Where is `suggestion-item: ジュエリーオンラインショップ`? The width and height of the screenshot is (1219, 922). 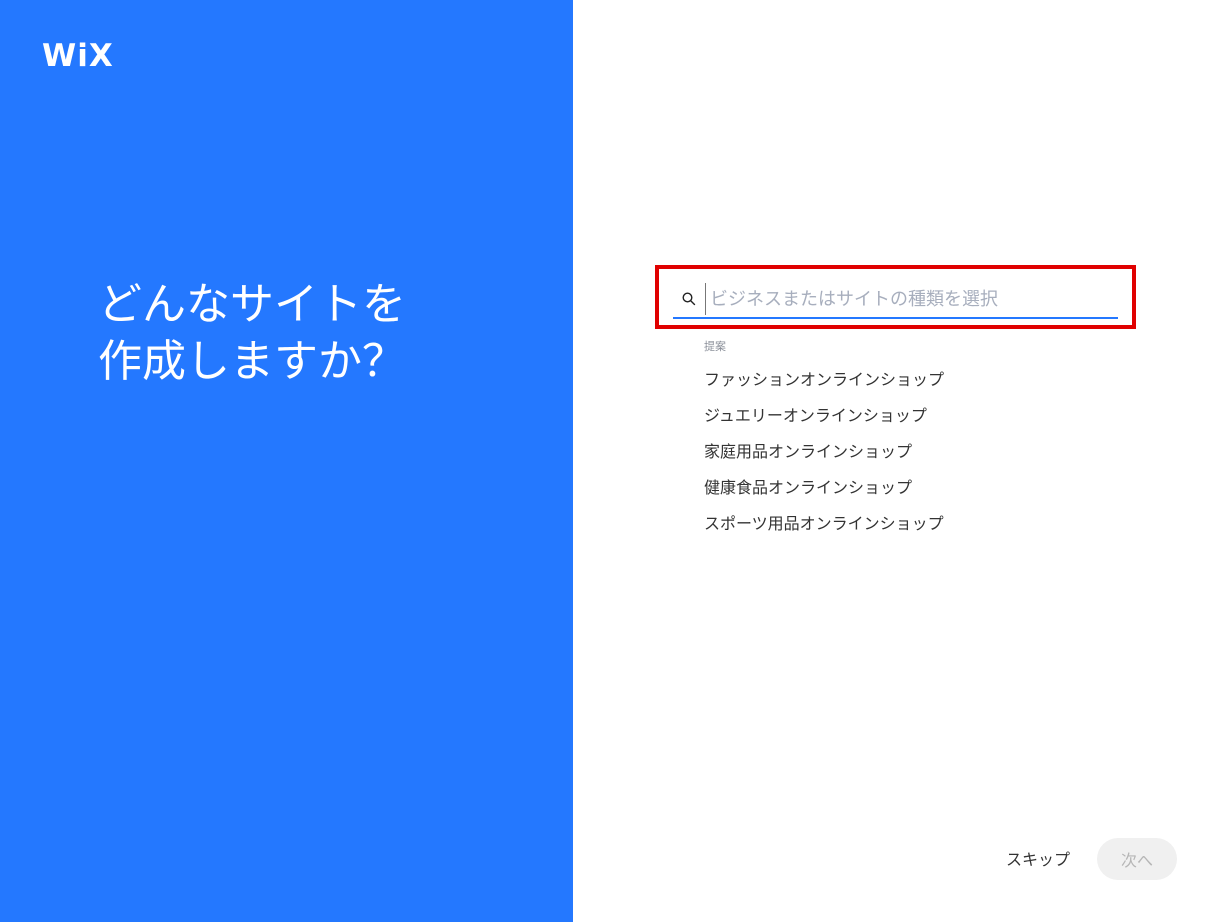
suggestion-item: ジュエリーオンラインショップ is located at coordinates (824, 422).